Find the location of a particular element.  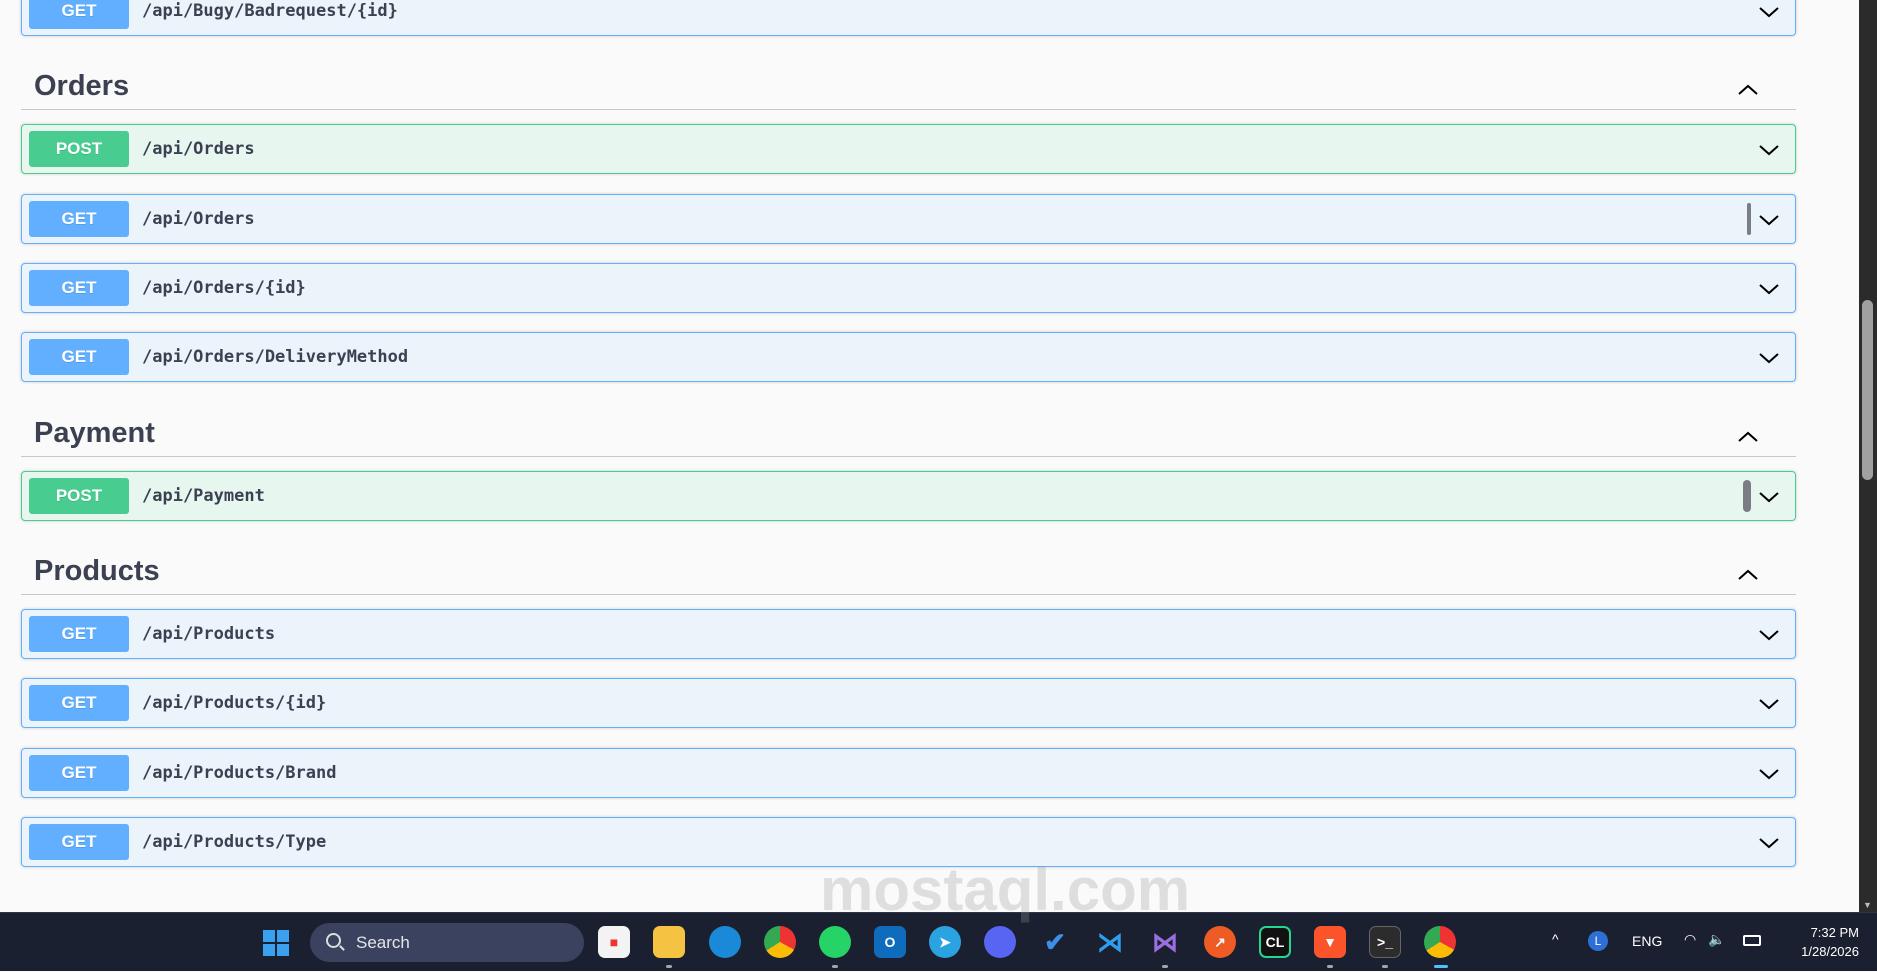

active-indicator is located at coordinates (1441, 966).